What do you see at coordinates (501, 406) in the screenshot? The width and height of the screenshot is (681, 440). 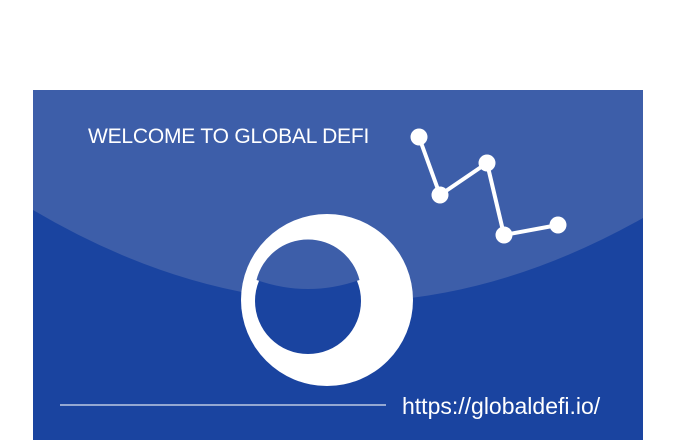 I see `website-url: https://globaldefi.io/` at bounding box center [501, 406].